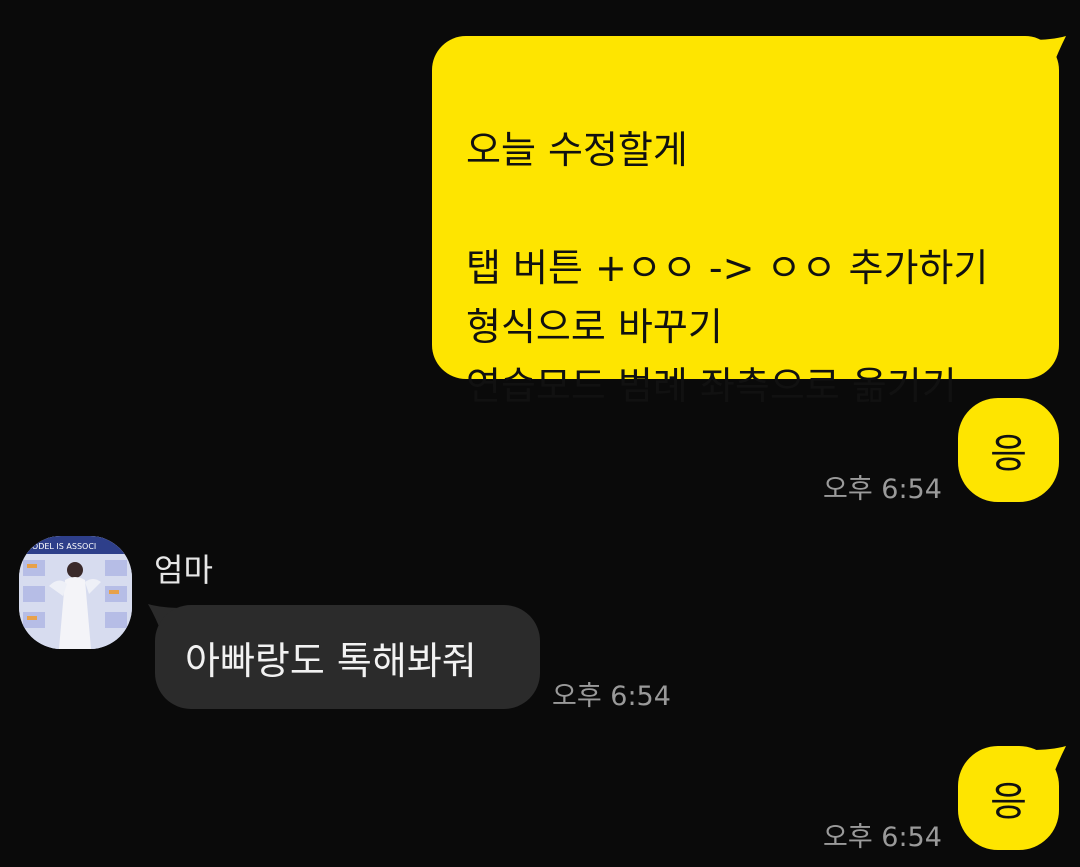  I want to click on sender-name: 엄마, so click(183, 570).